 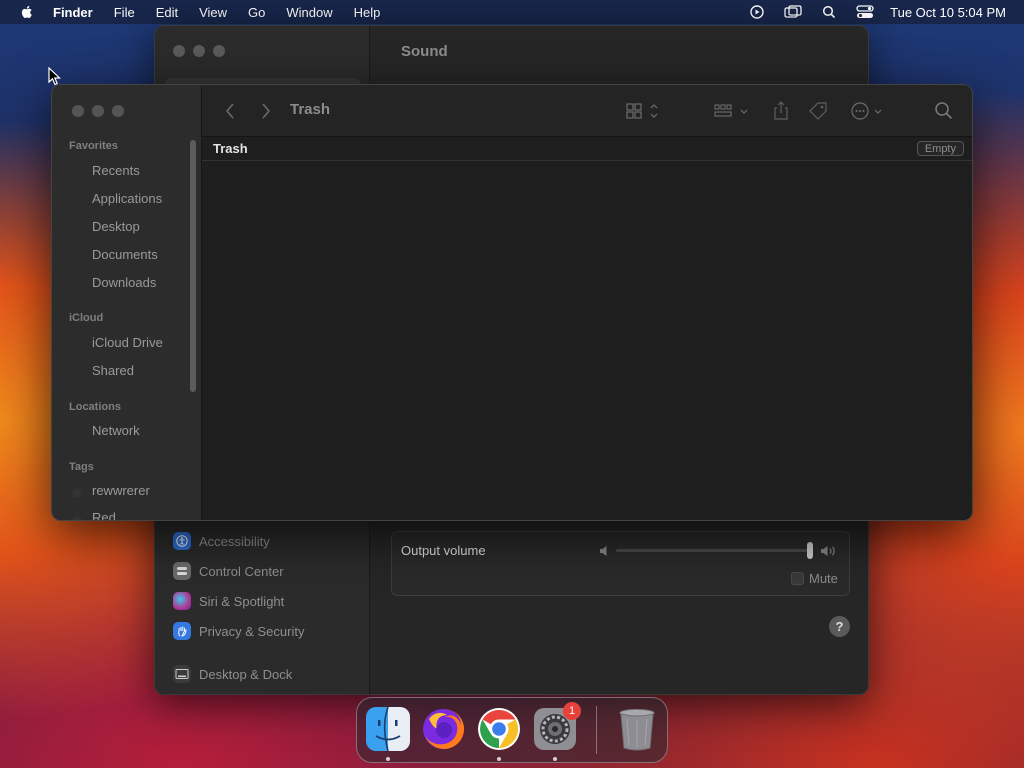 What do you see at coordinates (113, 370) in the screenshot?
I see `sidebar-item-shared: Shared` at bounding box center [113, 370].